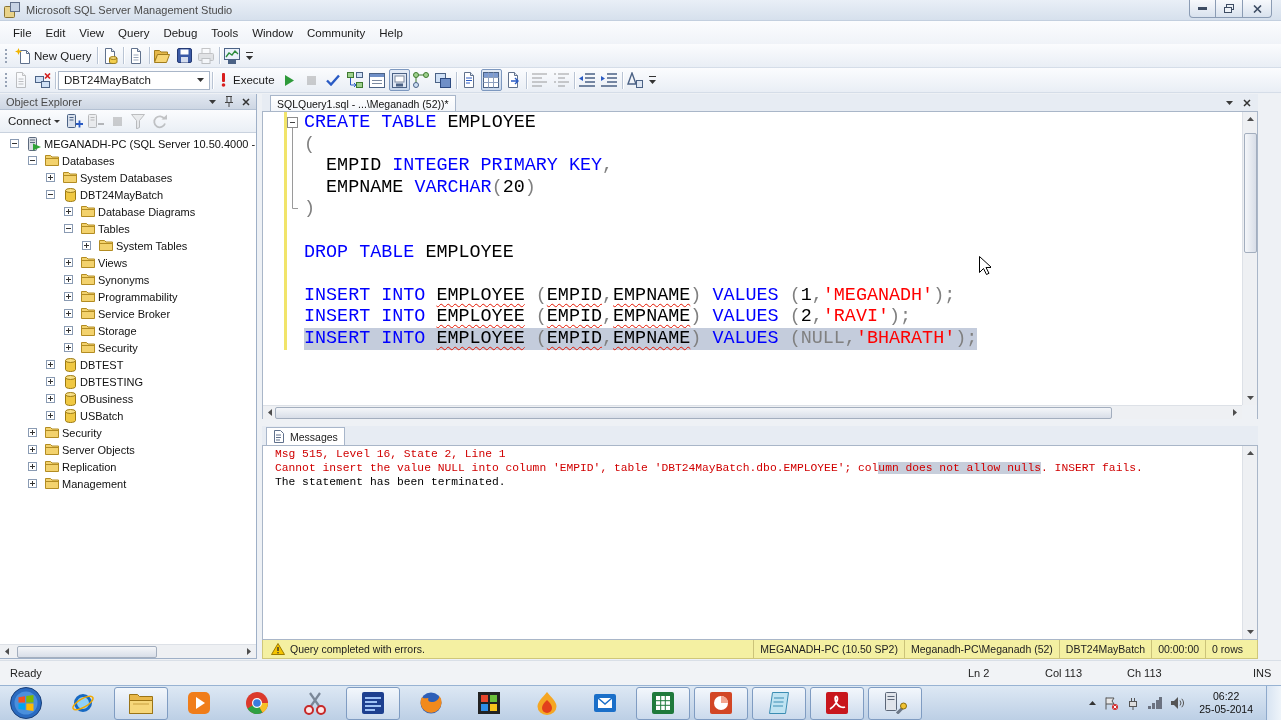  I want to click on restore-button, so click(1229, 9).